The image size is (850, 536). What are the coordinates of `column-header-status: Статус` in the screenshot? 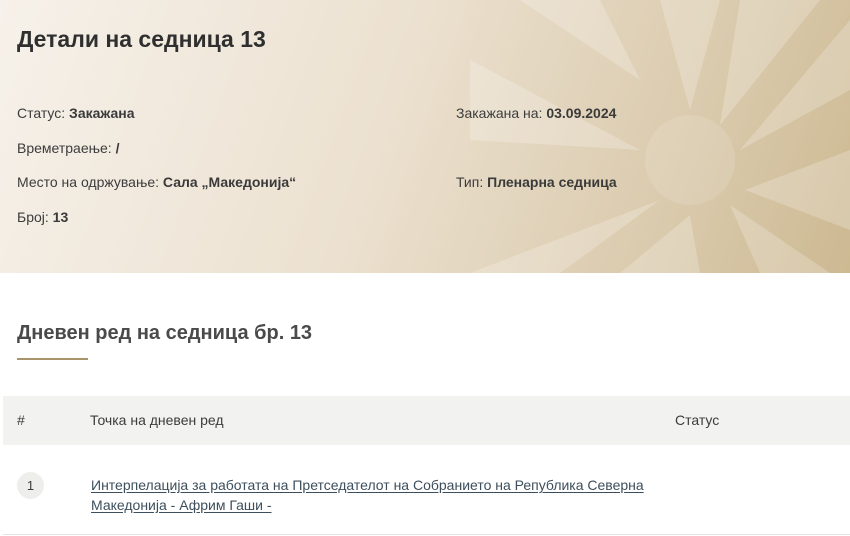 It's located at (697, 420).